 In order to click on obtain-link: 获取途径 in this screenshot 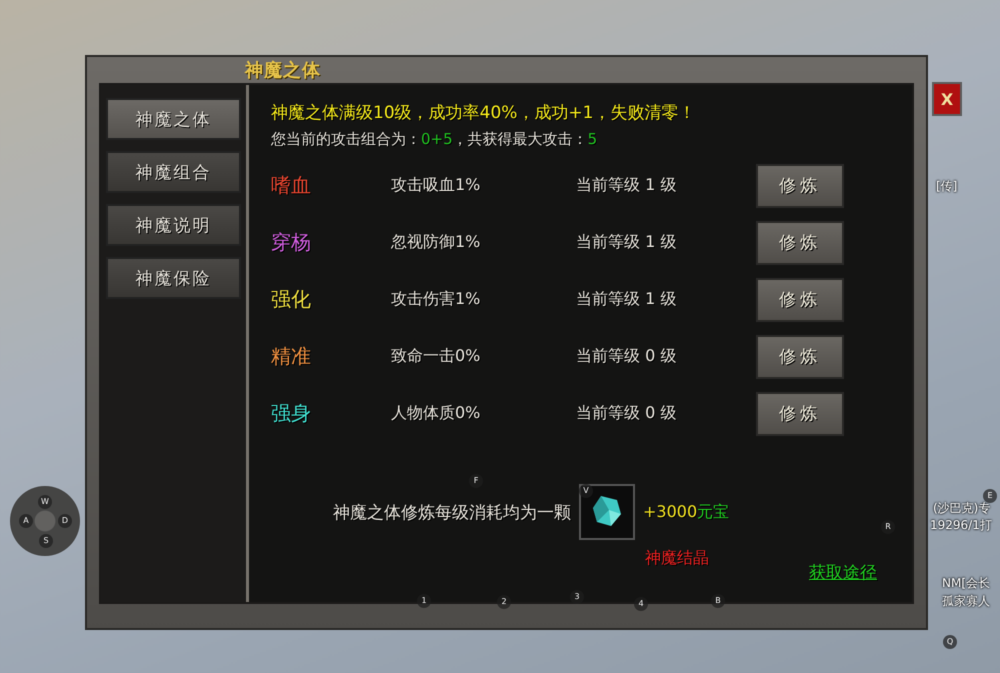, I will do `click(843, 572)`.